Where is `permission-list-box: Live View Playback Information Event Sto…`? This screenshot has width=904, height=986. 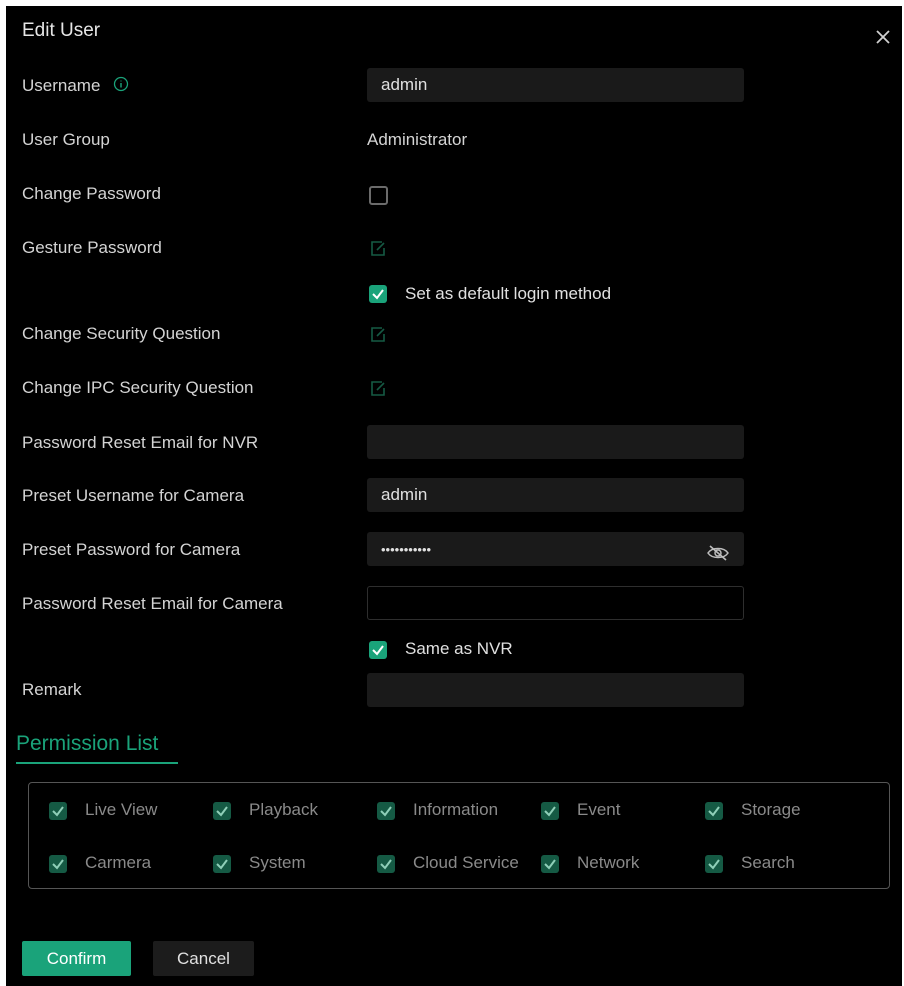
permission-list-box: Live View Playback Information Event Sto… is located at coordinates (459, 835).